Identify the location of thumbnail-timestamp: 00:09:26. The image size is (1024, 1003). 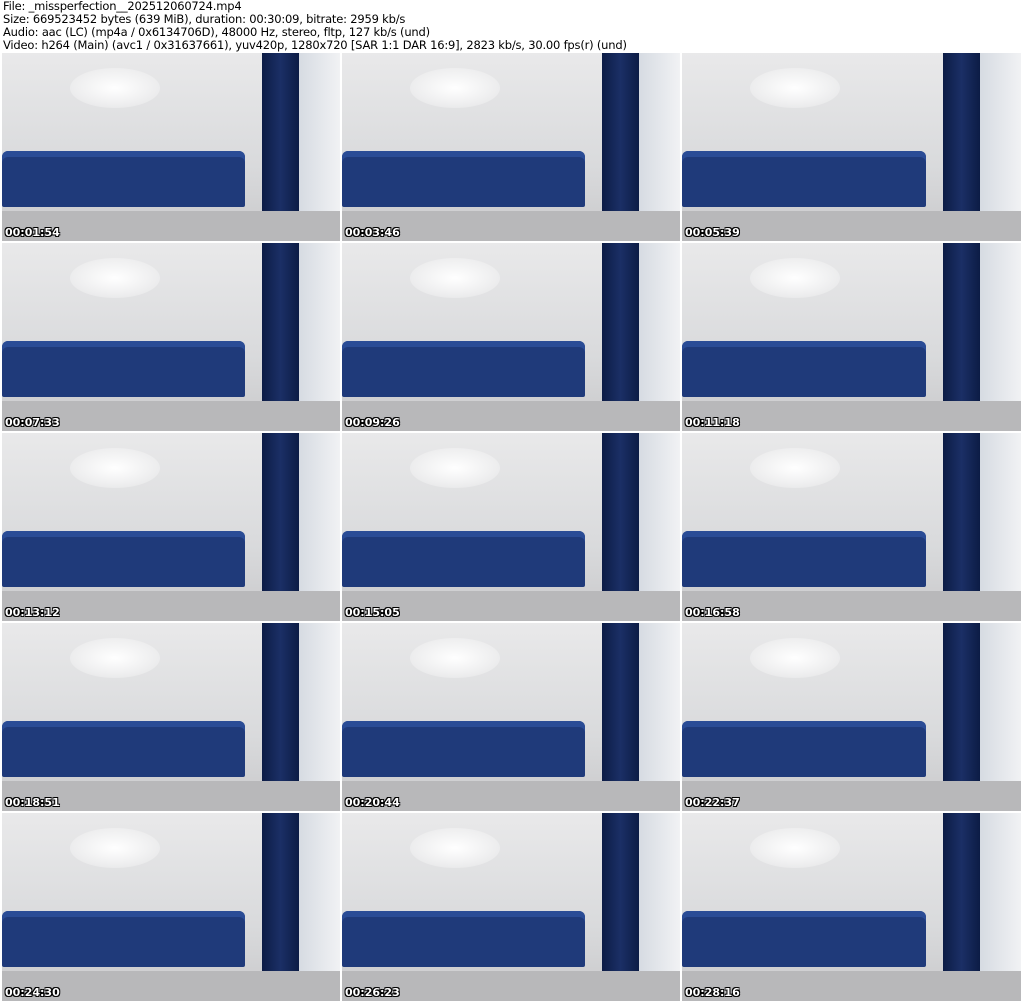
(372, 422).